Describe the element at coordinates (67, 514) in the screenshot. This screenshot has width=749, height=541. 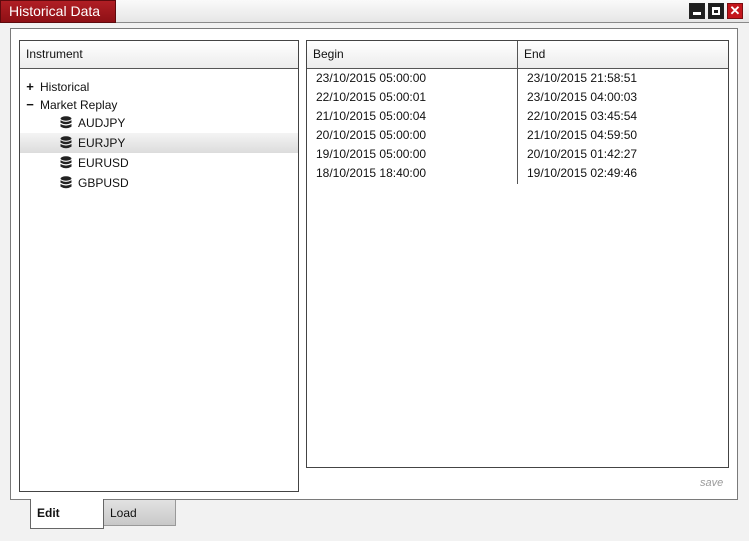
I see `tab-edit: Edit` at that location.